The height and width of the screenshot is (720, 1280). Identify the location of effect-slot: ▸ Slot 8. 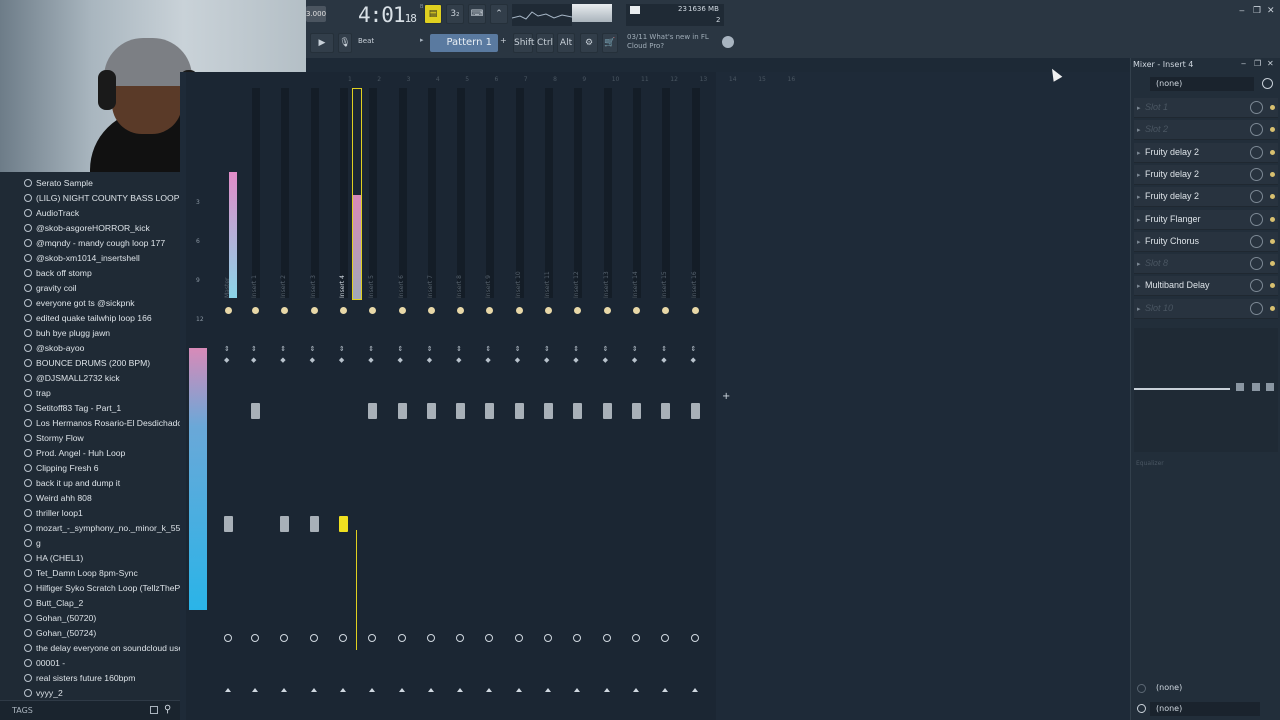
(1206, 264).